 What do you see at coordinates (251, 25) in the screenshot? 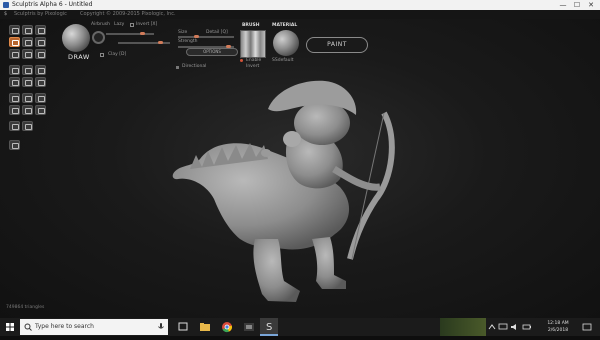
I see `brush-panel-label: BRUSH` at bounding box center [251, 25].